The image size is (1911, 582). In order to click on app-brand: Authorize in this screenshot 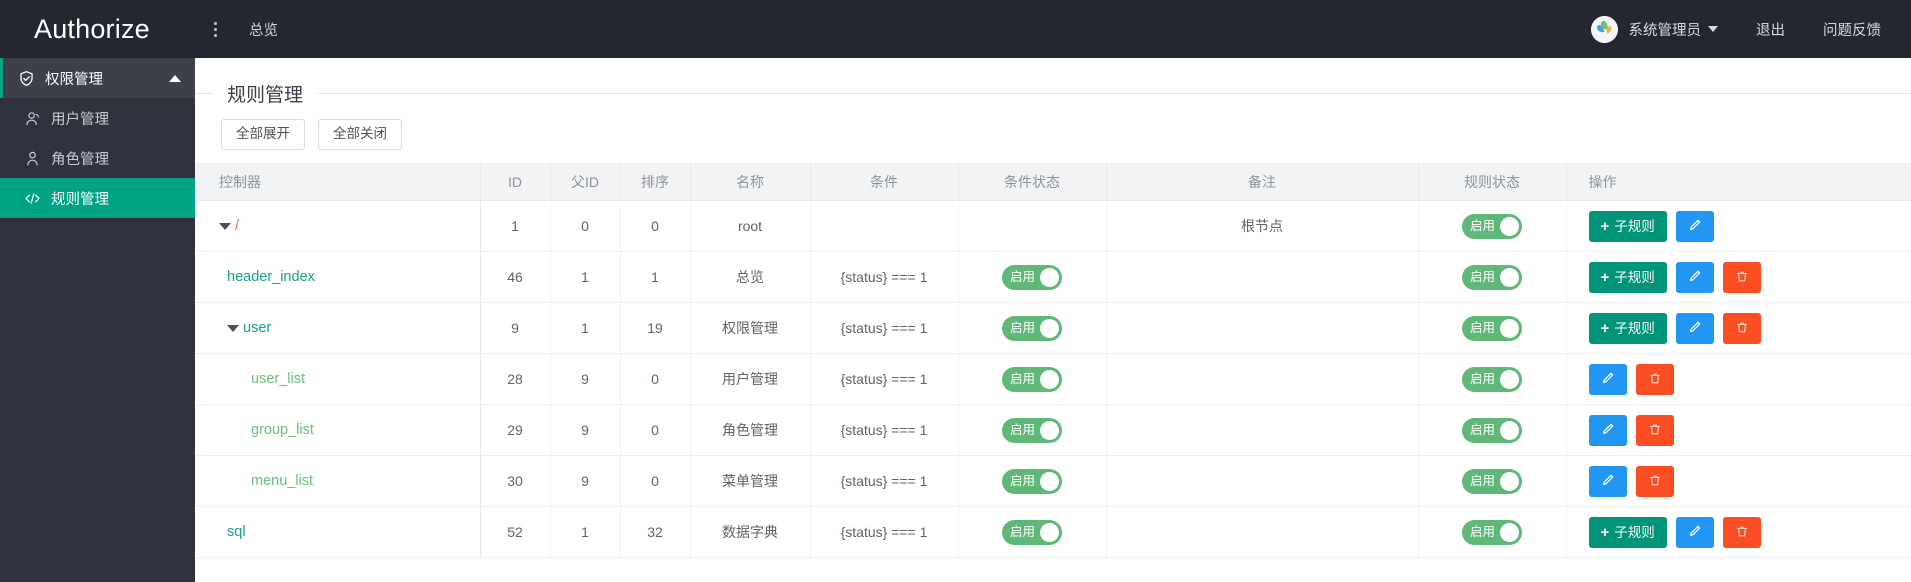, I will do `click(92, 28)`.